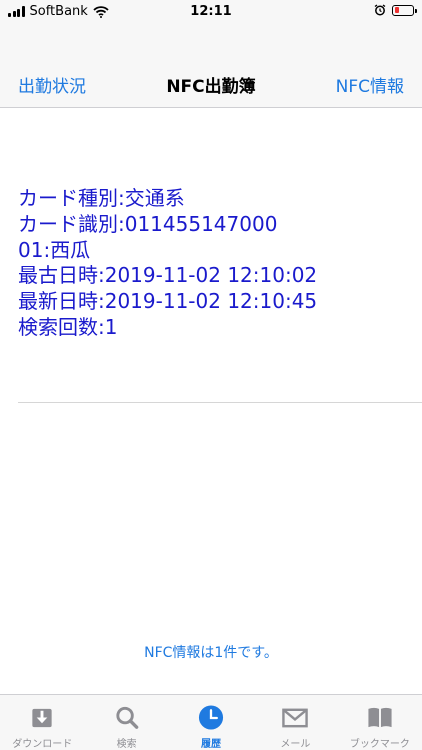 The image size is (422, 750). What do you see at coordinates (404, 10) in the screenshot?
I see `battery-icon` at bounding box center [404, 10].